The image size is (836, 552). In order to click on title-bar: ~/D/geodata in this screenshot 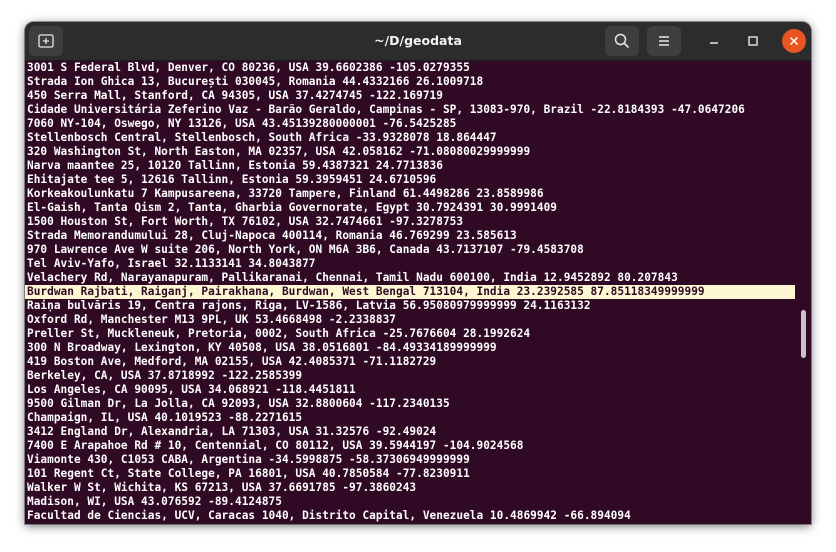, I will do `click(418, 41)`.